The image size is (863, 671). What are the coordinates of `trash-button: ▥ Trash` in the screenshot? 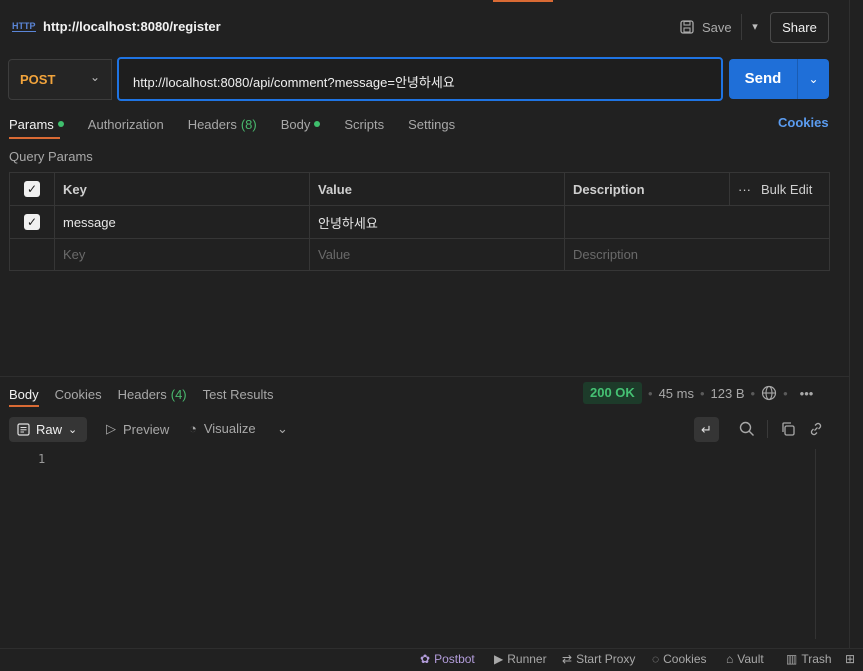 It's located at (809, 659).